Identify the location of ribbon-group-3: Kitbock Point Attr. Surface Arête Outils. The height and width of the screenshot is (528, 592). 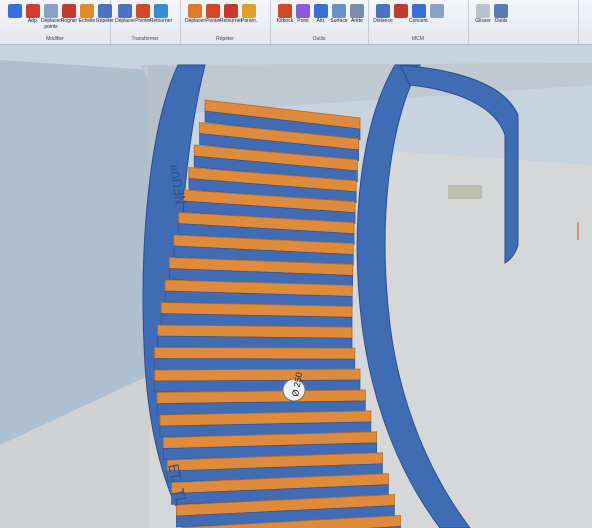
(319, 22).